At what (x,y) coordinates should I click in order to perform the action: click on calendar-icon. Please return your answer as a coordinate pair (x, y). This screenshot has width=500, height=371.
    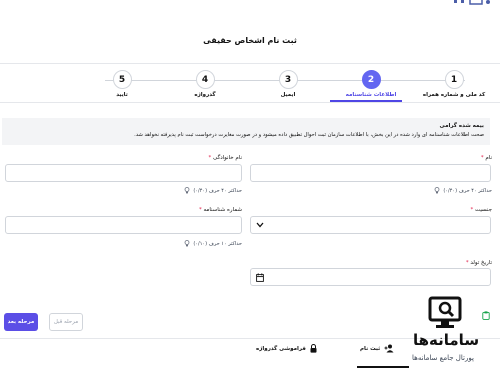
    Looking at the image, I should click on (260, 277).